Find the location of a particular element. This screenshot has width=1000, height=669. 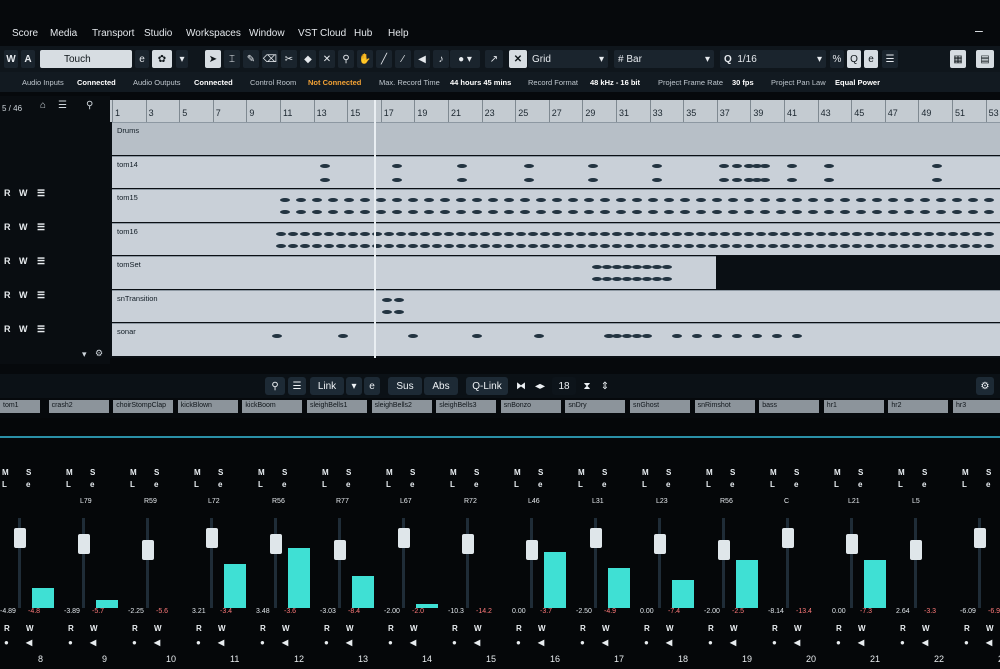

volume-readout: -2.00 is located at coordinates (712, 611).